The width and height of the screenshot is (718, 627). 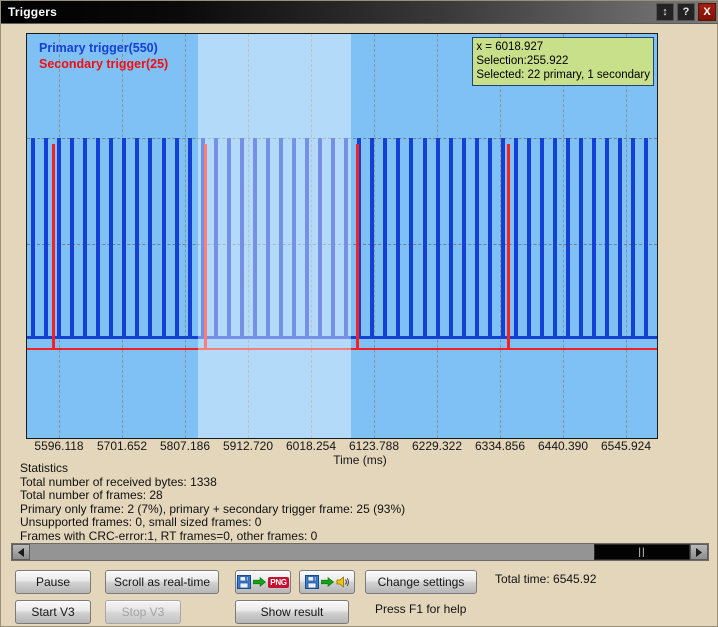 I want to click on legend-secondary: Secondary trigger(25), so click(x=104, y=64).